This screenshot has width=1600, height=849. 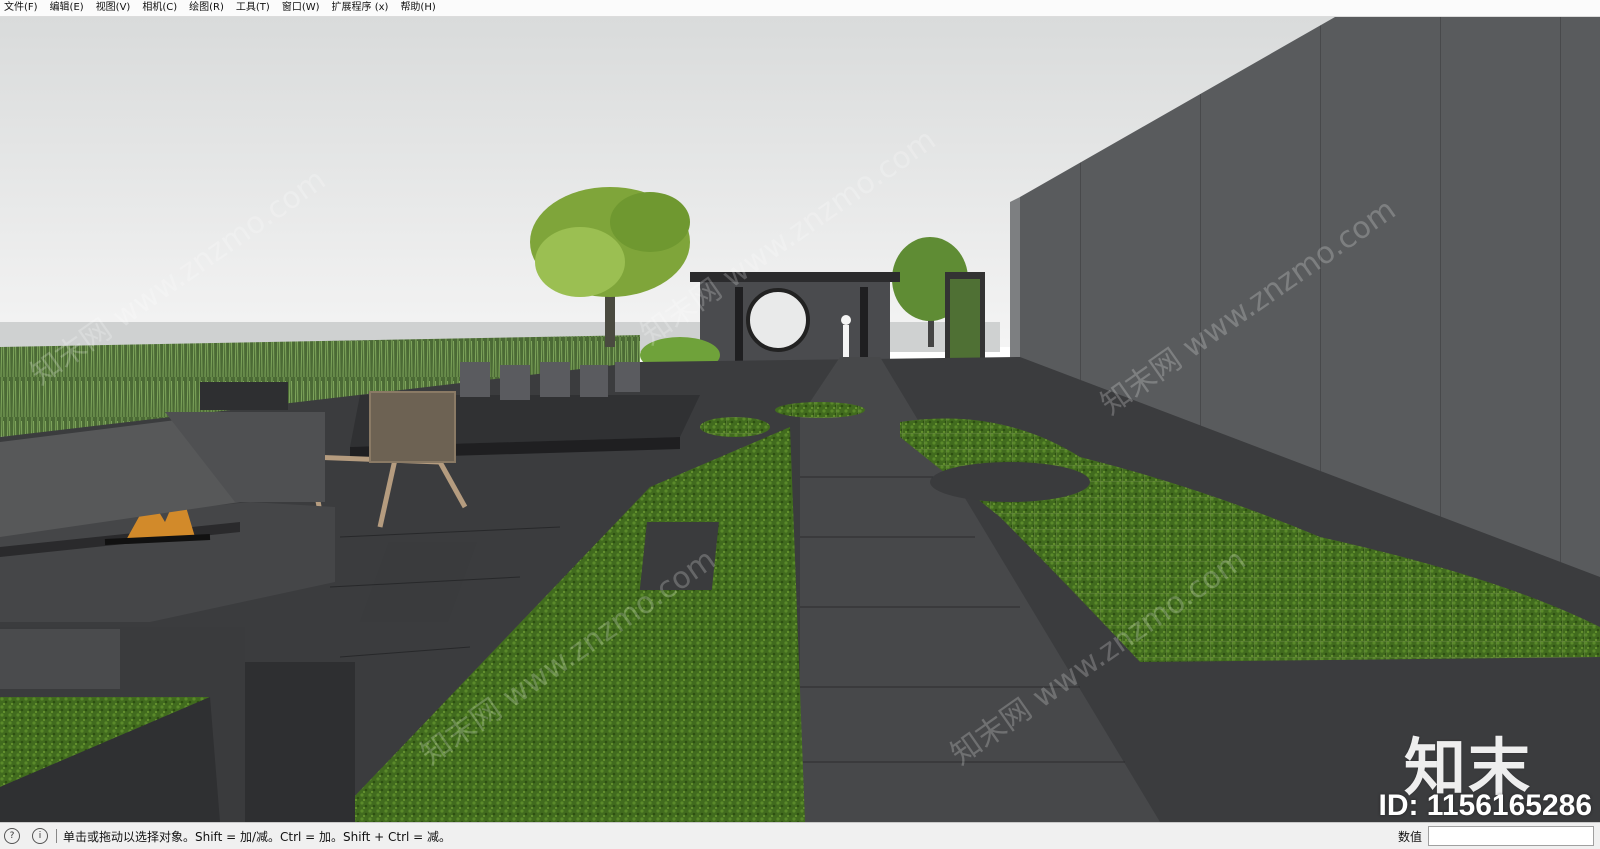 What do you see at coordinates (40, 836) in the screenshot?
I see `info-icon: i` at bounding box center [40, 836].